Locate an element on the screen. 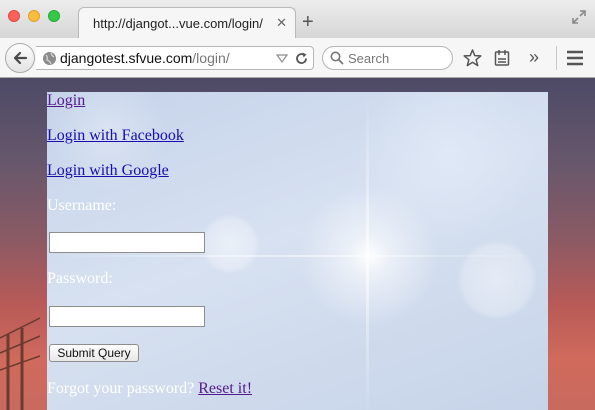 Image resolution: width=595 pixels, height=410 pixels. login-link: Login is located at coordinates (66, 101).